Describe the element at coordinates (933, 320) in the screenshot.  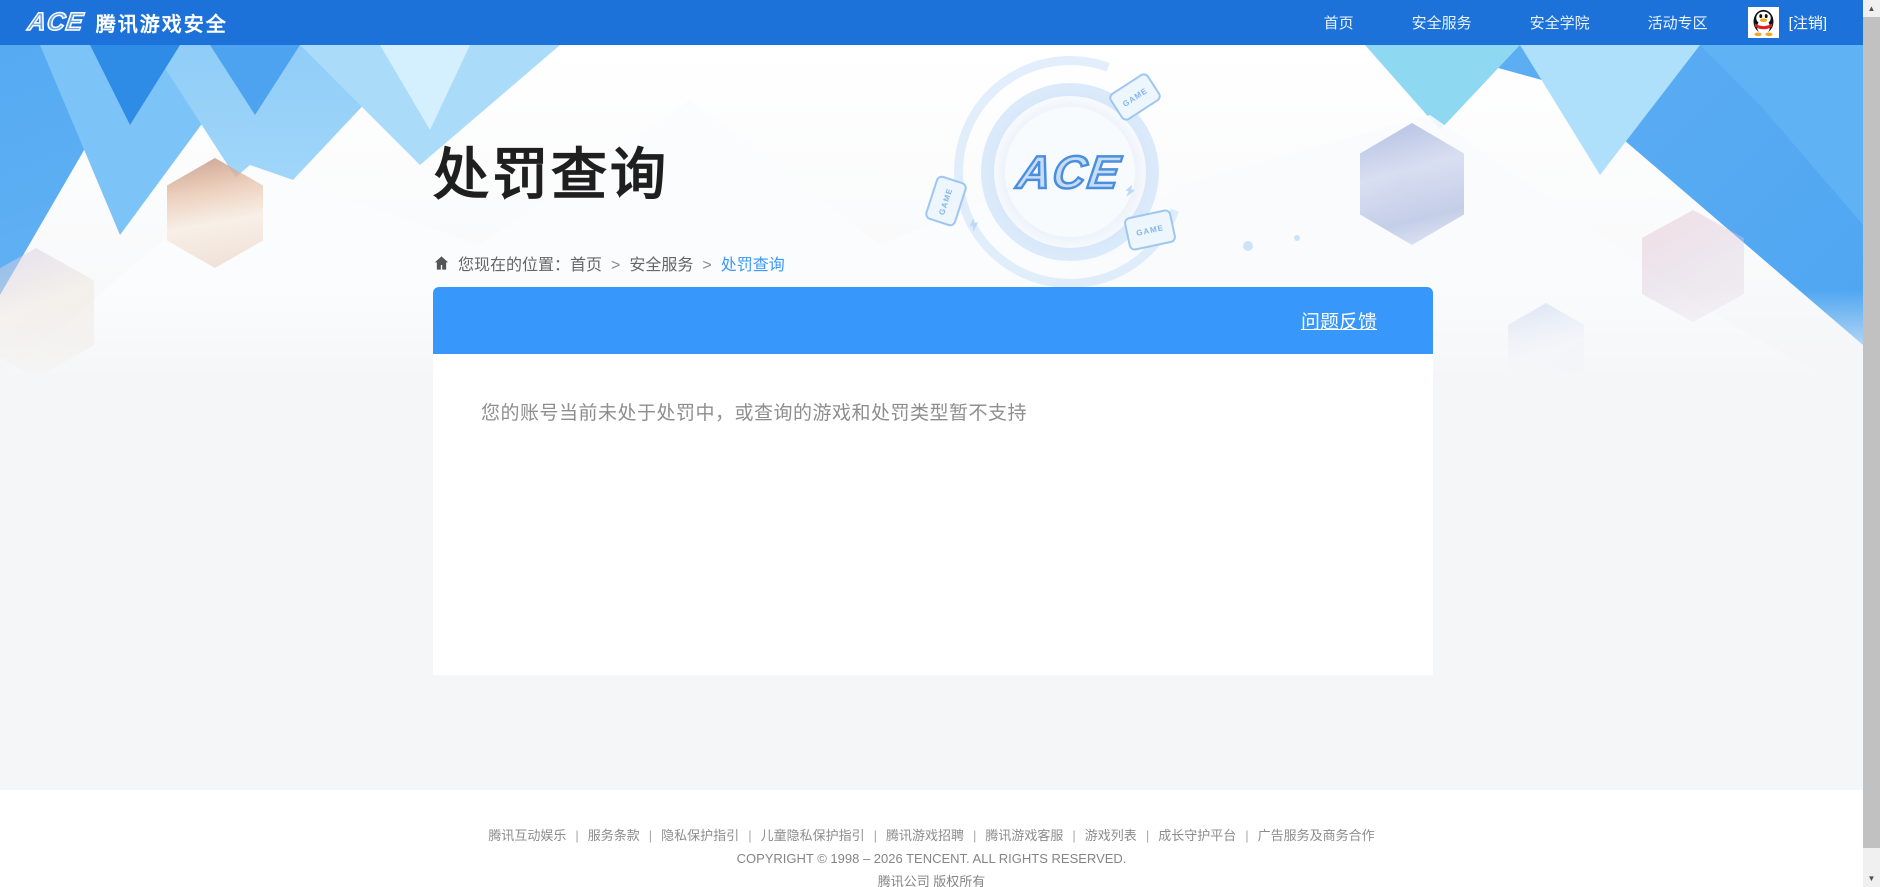
I see `card-banner: 问题反馈` at that location.